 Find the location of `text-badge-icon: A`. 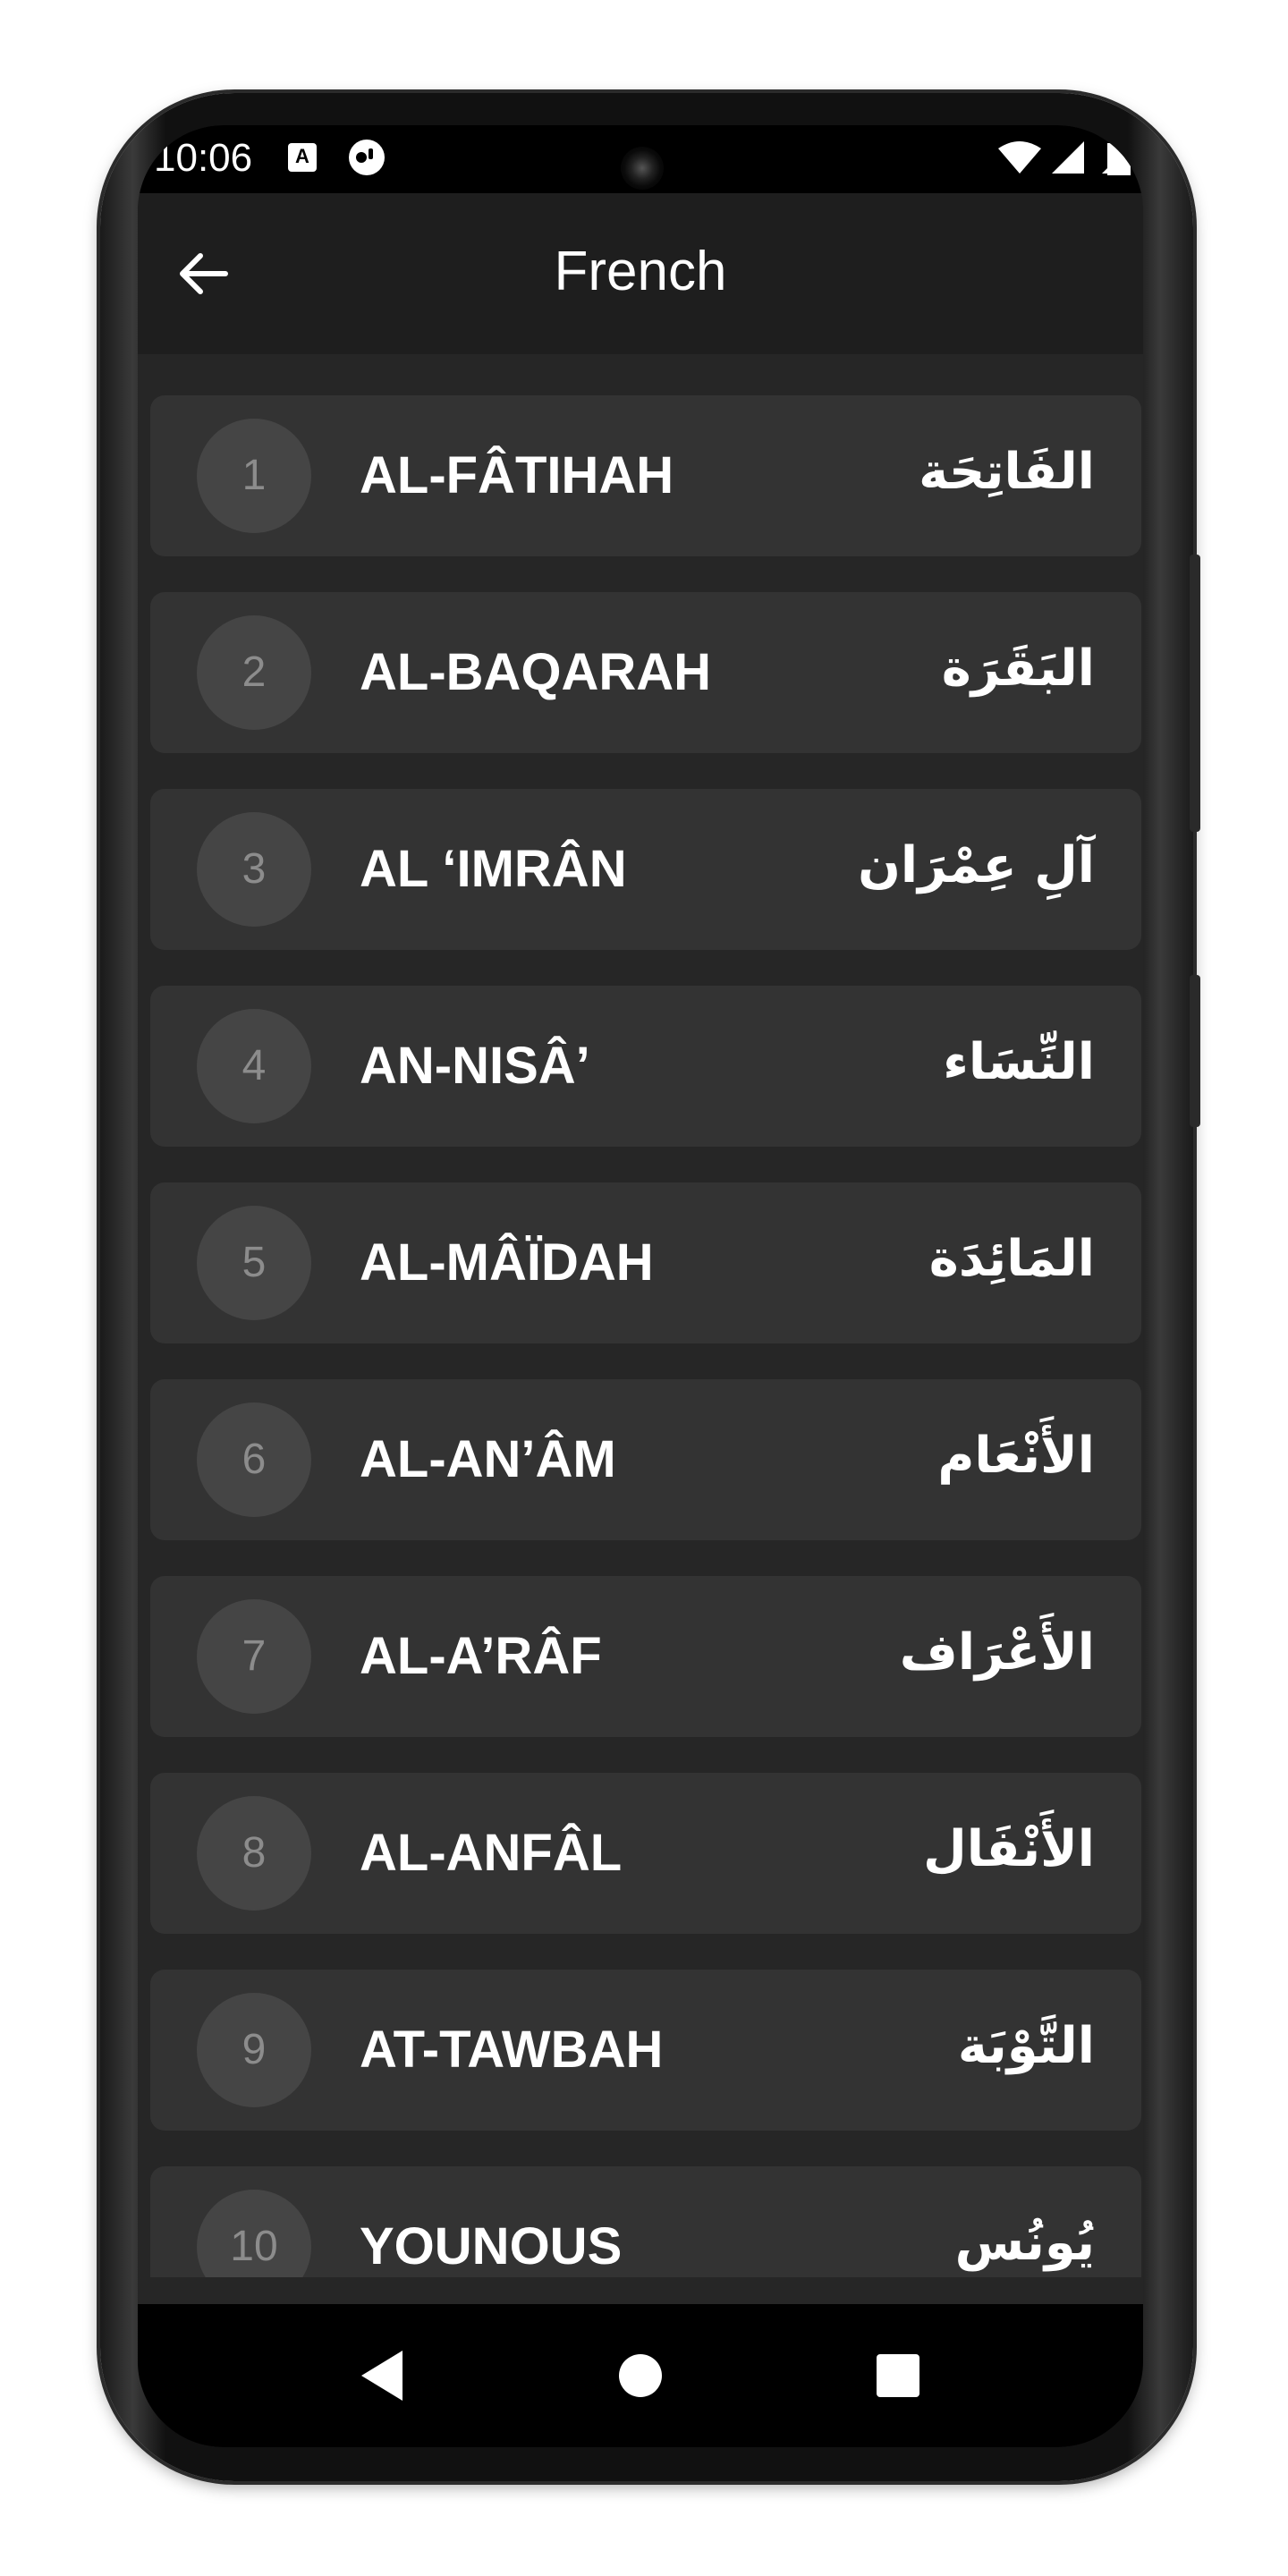

text-badge-icon: A is located at coordinates (302, 157).